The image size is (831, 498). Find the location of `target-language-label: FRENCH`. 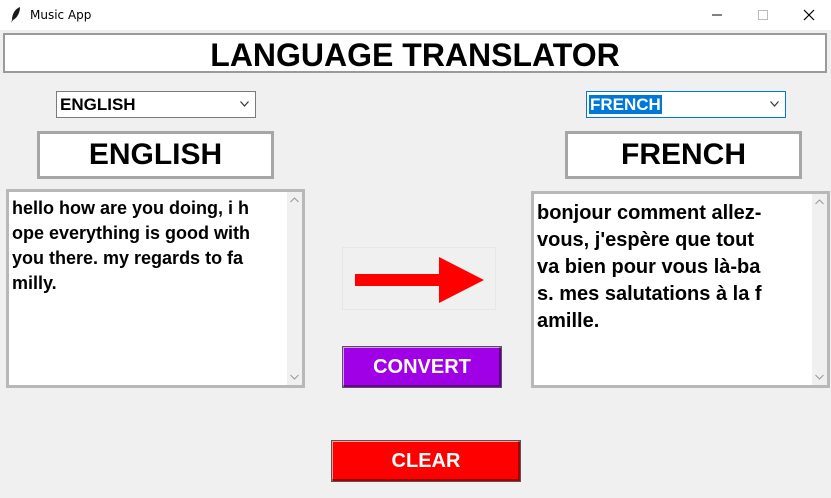

target-language-label: FRENCH is located at coordinates (683, 155).